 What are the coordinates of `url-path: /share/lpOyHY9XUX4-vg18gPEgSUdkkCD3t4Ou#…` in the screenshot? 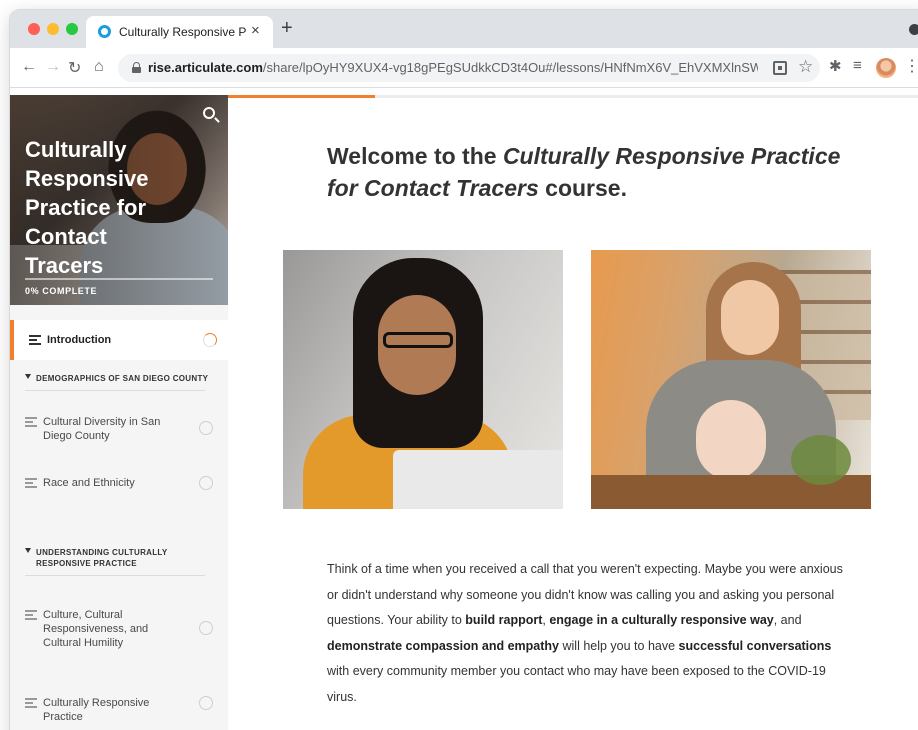 It's located at (510, 67).